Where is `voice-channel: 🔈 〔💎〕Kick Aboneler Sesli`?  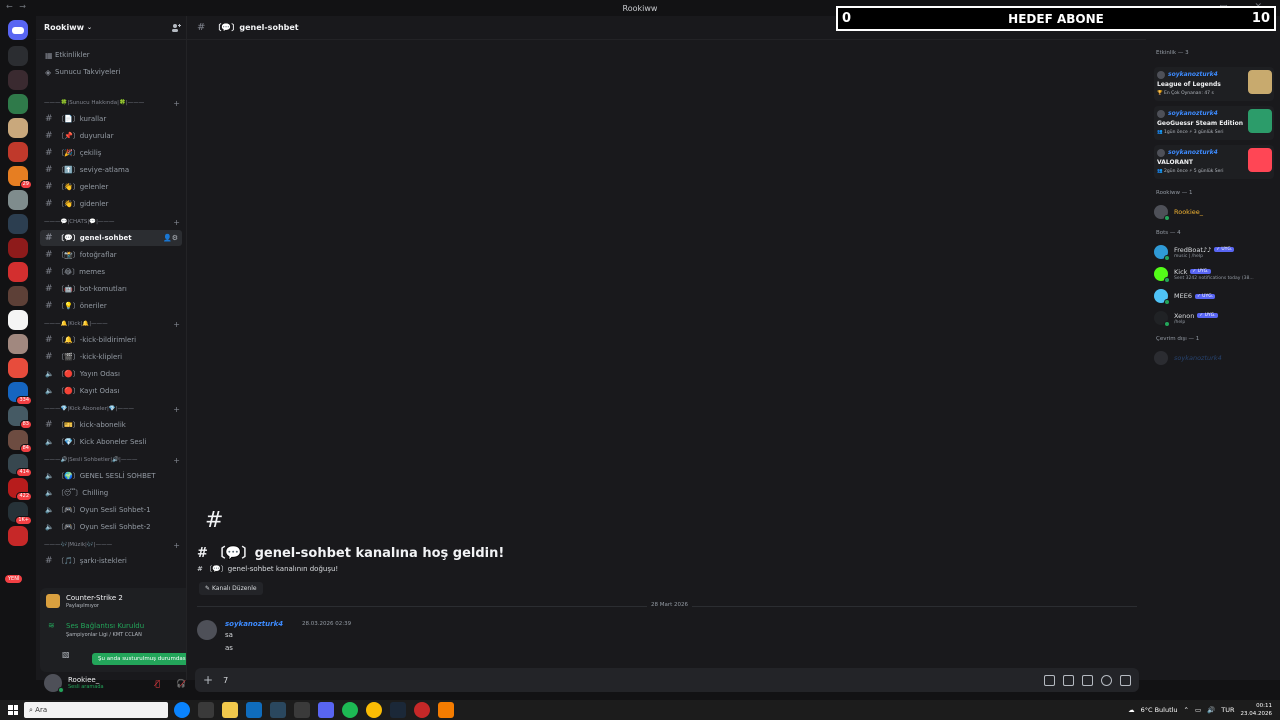 voice-channel: 🔈 〔💎〕Kick Aboneler Sesli is located at coordinates (111, 442).